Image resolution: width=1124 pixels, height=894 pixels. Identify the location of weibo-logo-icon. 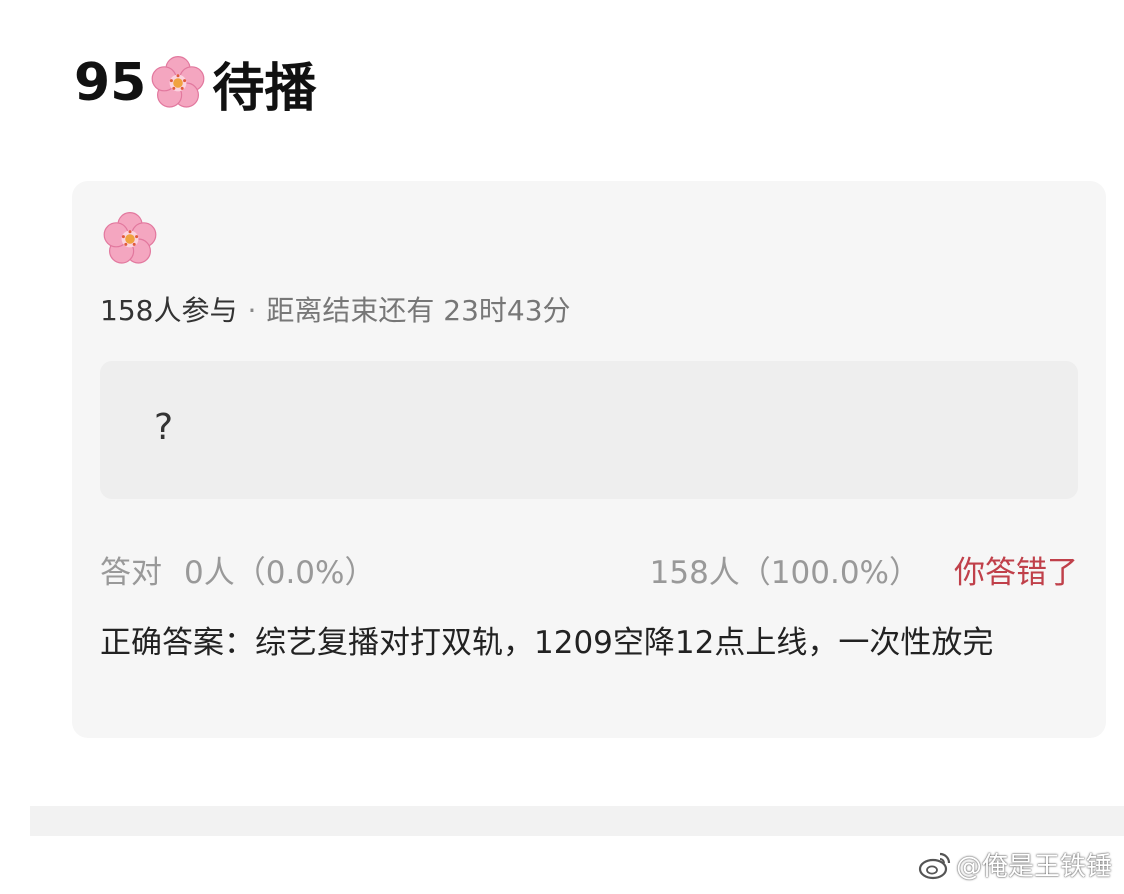
(934, 865).